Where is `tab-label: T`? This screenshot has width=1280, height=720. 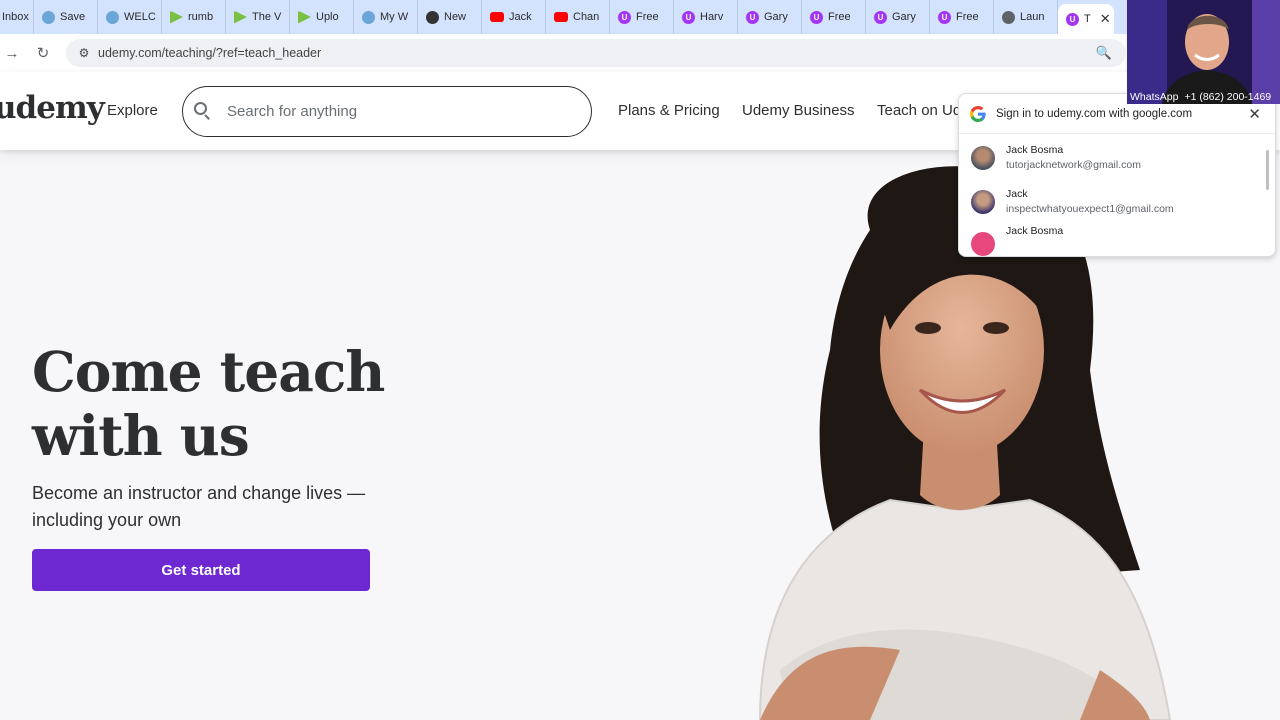
tab-label: T is located at coordinates (1087, 19).